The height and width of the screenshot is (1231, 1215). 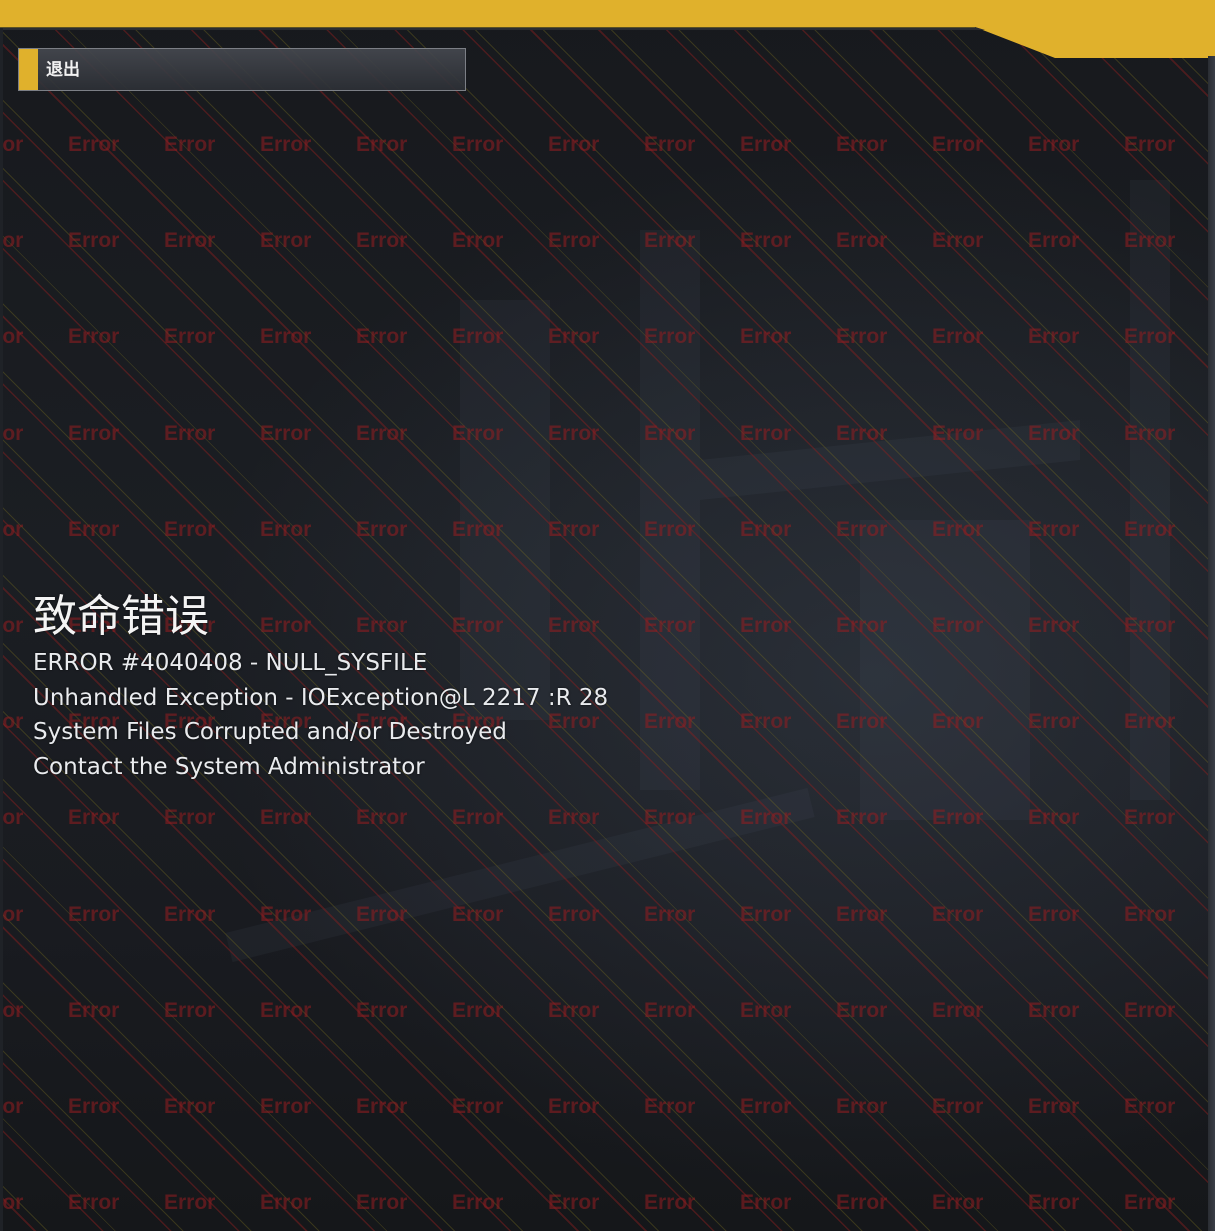 What do you see at coordinates (63, 70) in the screenshot?
I see `exit-button-label: 退出` at bounding box center [63, 70].